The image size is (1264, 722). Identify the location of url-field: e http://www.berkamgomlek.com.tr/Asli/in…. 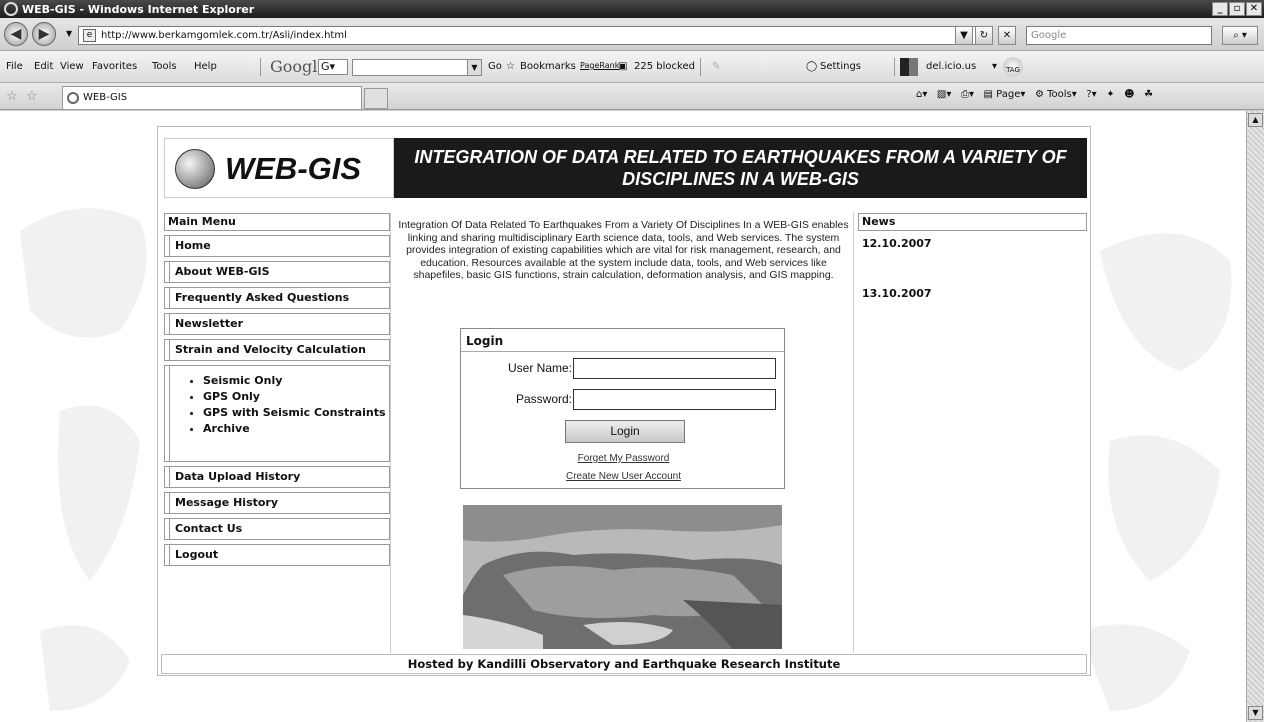
(527, 35).